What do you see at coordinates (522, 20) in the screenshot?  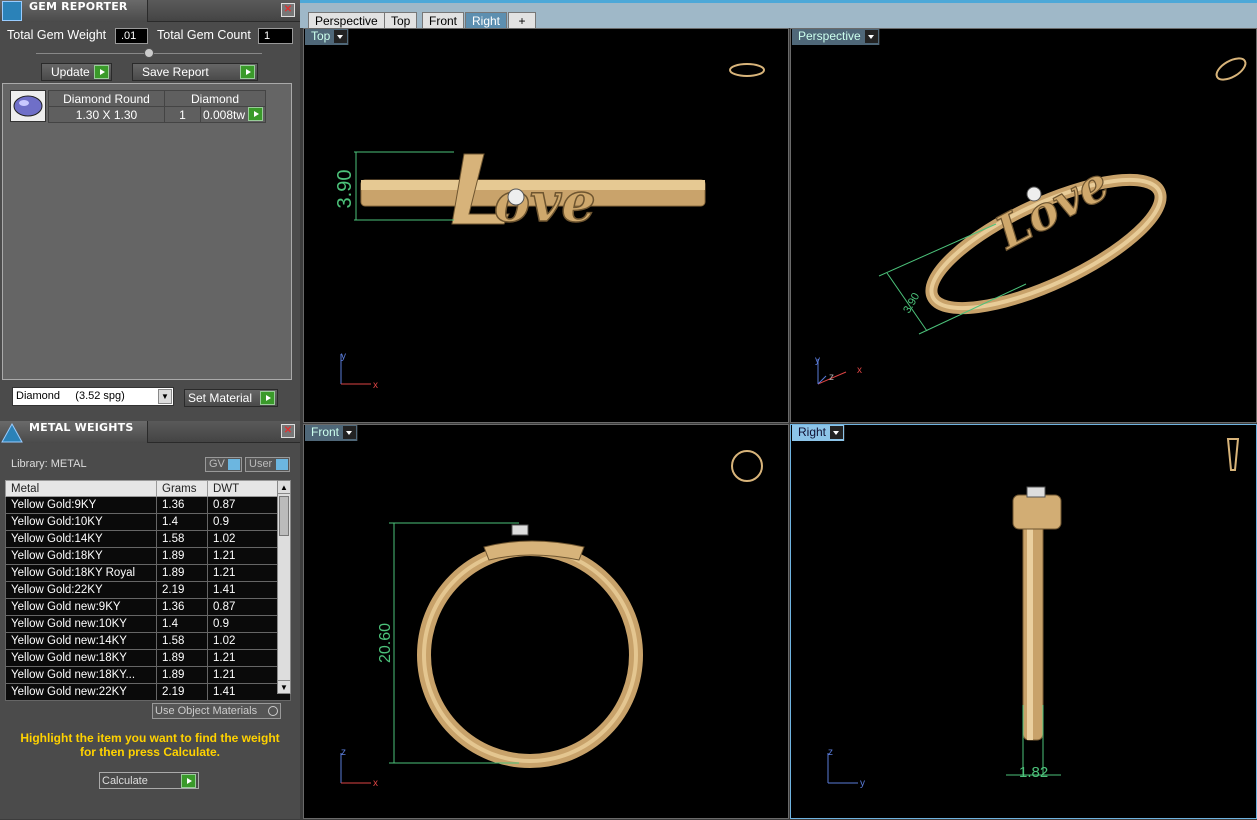 I see `add-tab-icon: +` at bounding box center [522, 20].